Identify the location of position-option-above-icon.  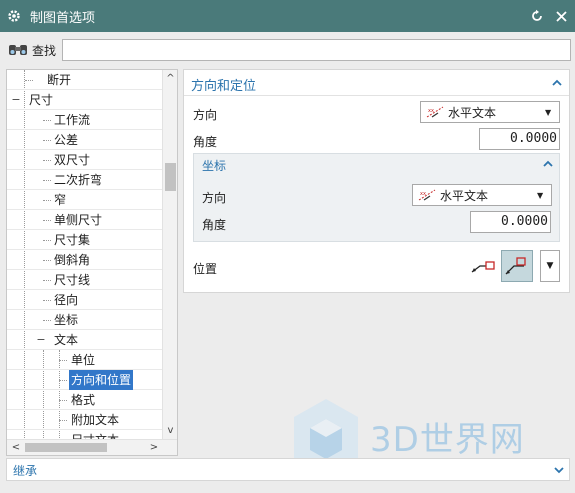
(517, 266).